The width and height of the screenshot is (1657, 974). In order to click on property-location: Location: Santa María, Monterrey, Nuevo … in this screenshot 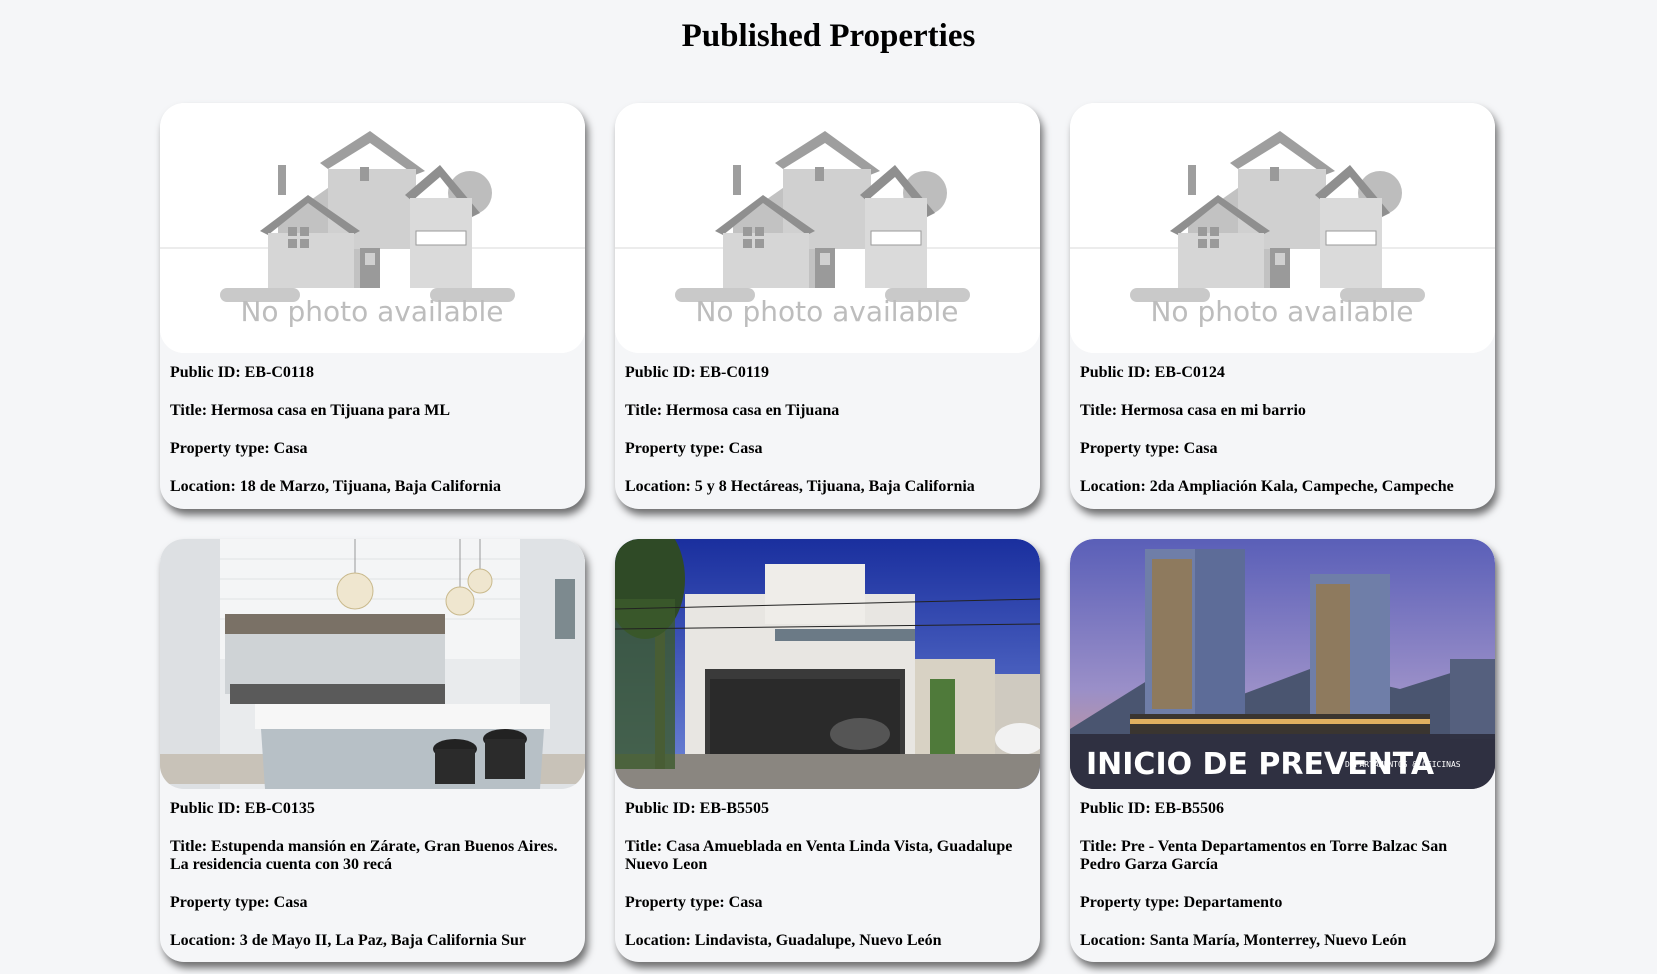, I will do `click(1243, 940)`.